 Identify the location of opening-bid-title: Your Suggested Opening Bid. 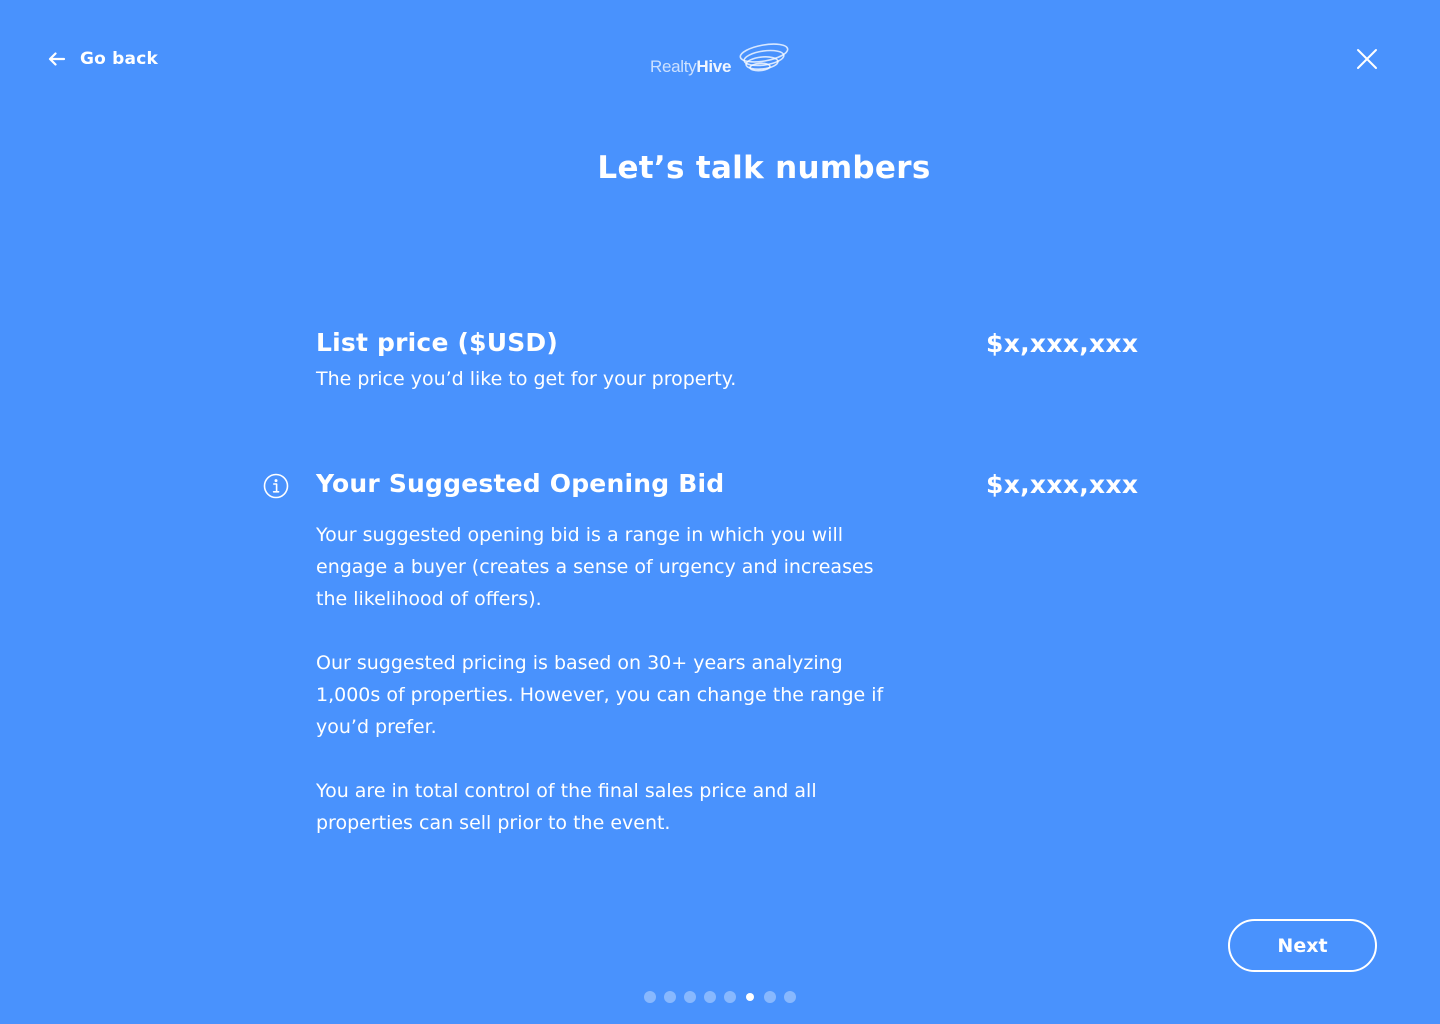
(520, 483).